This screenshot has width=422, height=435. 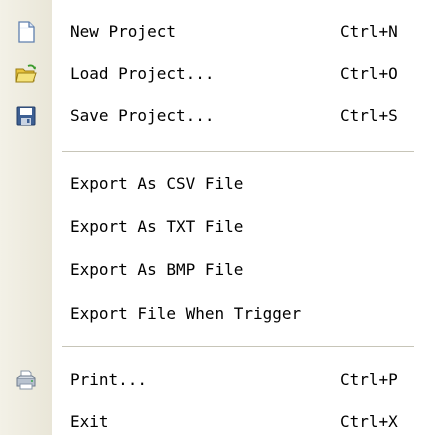 What do you see at coordinates (26, 32) in the screenshot?
I see `new-document-icon` at bounding box center [26, 32].